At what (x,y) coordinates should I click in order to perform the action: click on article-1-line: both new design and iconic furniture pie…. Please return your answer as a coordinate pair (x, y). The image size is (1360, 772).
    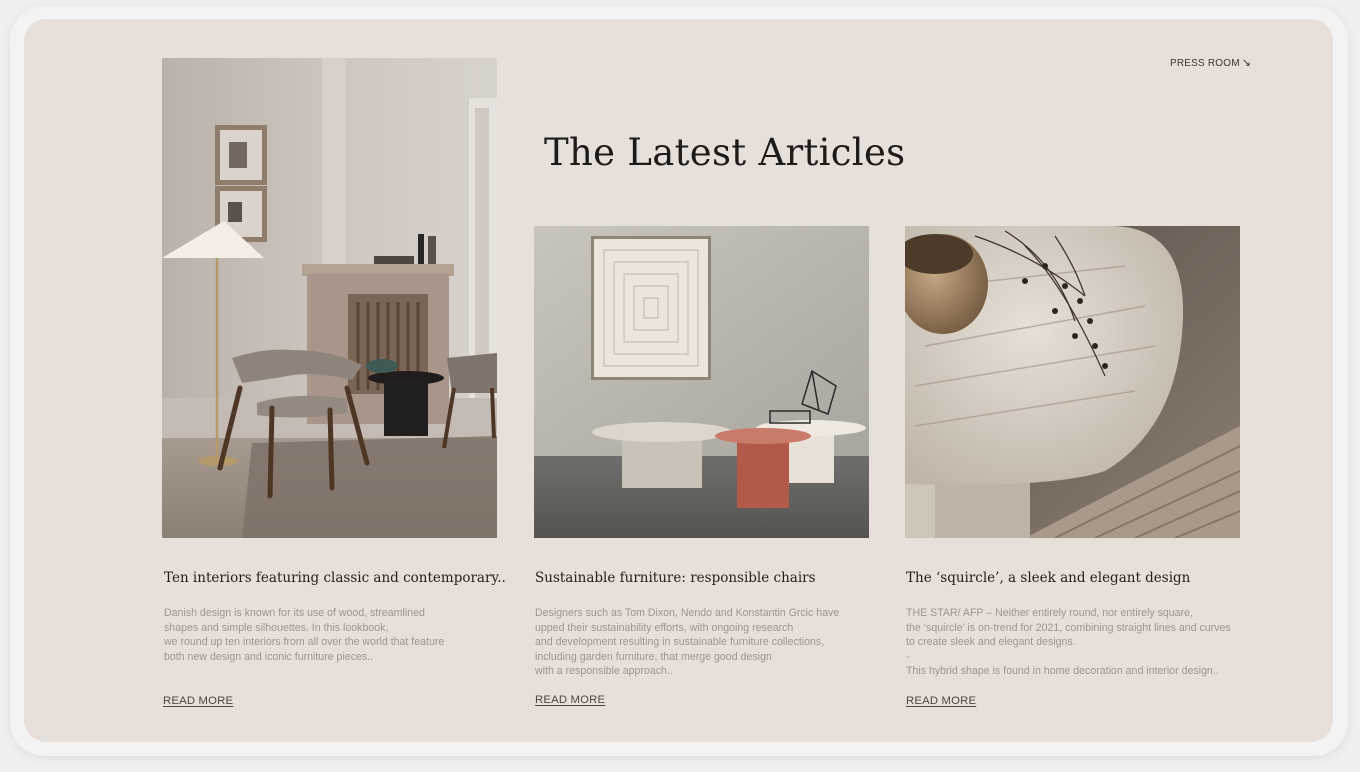
    Looking at the image, I should click on (269, 656).